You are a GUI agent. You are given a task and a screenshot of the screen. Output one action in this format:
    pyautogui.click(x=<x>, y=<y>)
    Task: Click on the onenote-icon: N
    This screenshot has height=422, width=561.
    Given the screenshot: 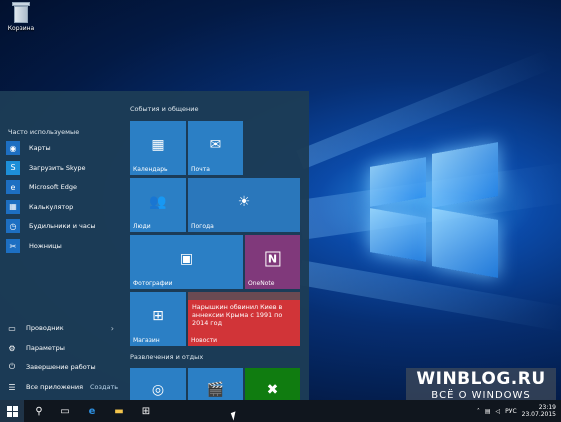 What is the action you would take?
    pyautogui.click(x=272, y=259)
    